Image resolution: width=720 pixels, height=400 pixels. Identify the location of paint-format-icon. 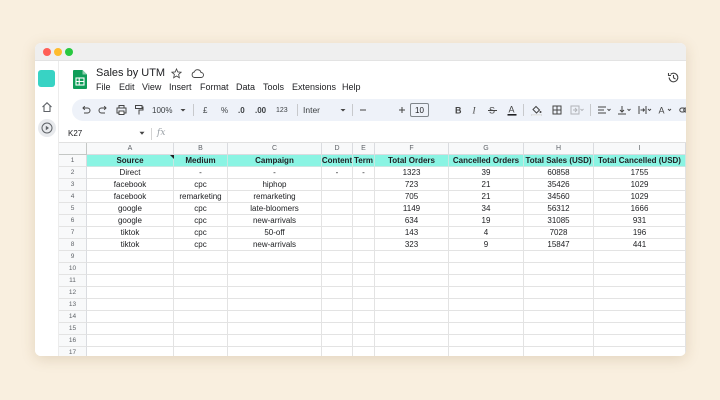
(139, 110).